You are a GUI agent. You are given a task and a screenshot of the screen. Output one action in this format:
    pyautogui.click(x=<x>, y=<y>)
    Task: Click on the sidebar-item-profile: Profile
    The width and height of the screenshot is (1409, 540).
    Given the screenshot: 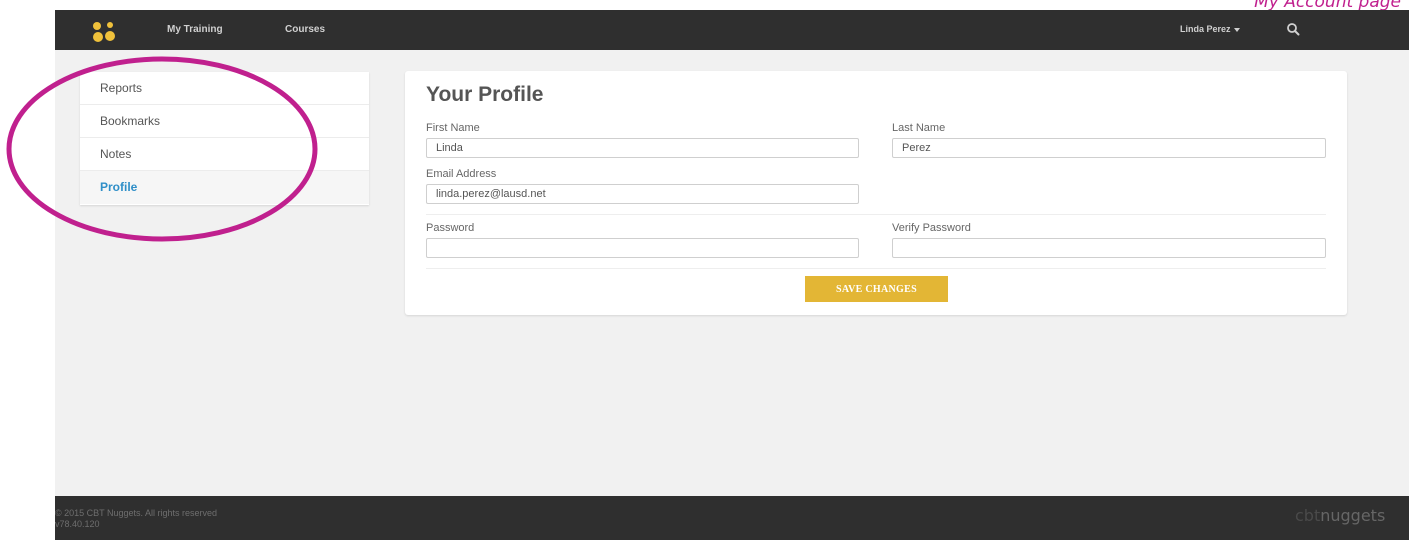 What is the action you would take?
    pyautogui.click(x=224, y=187)
    